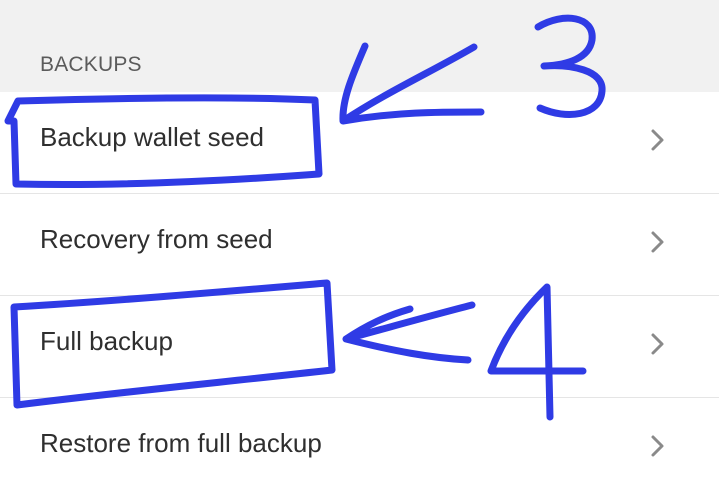 The width and height of the screenshot is (719, 500). What do you see at coordinates (106, 341) in the screenshot?
I see `list-item-label: Full backup` at bounding box center [106, 341].